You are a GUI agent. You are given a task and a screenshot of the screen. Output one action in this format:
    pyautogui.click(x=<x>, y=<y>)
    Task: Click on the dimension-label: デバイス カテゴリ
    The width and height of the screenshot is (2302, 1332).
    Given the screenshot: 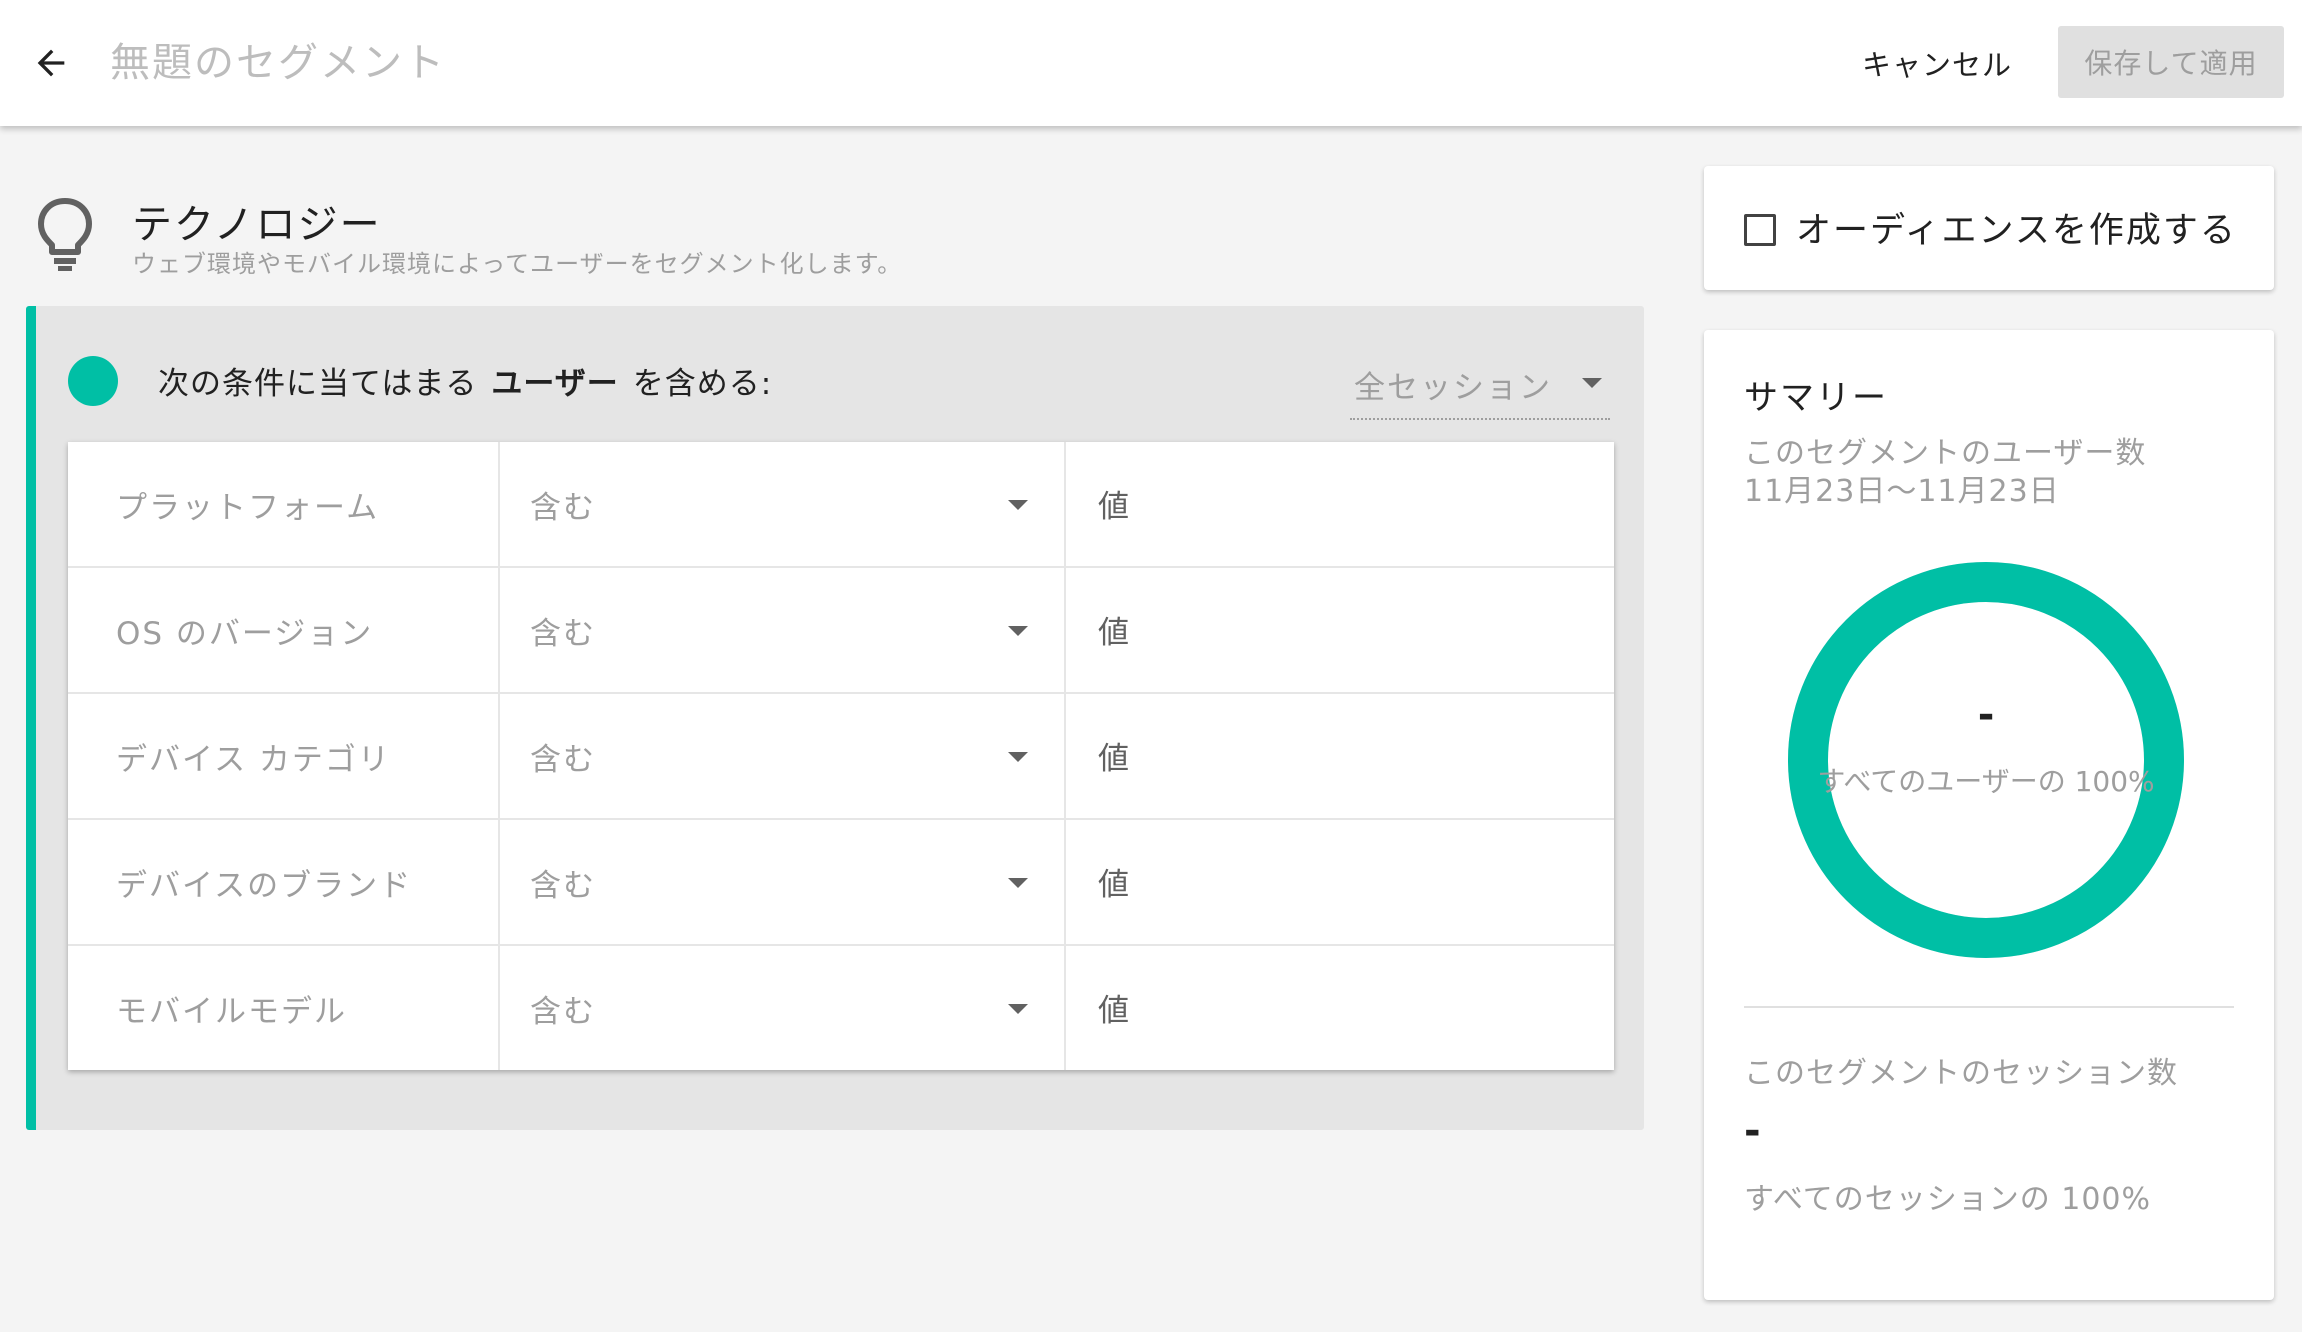 What is the action you would take?
    pyautogui.click(x=284, y=756)
    